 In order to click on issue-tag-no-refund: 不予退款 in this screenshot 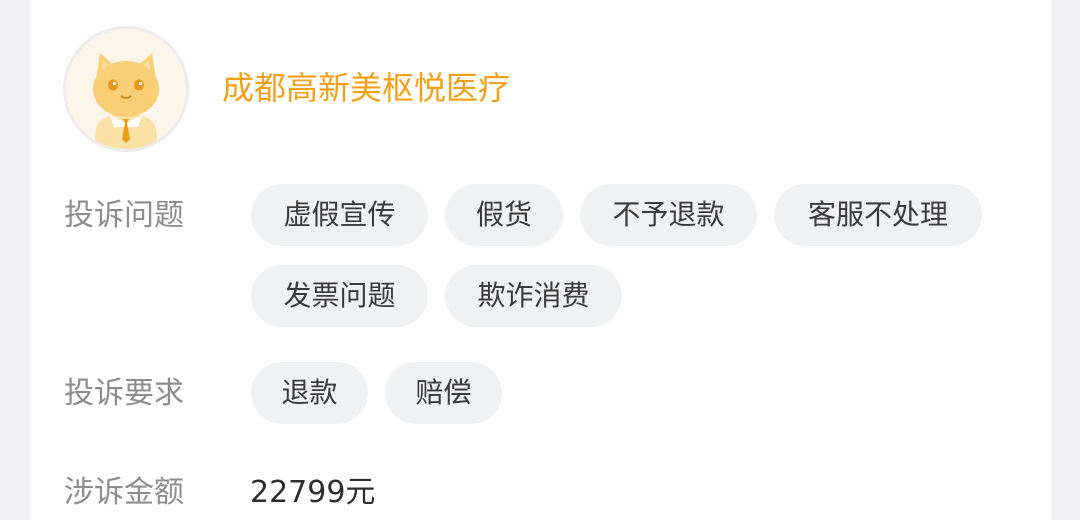, I will do `click(668, 215)`.